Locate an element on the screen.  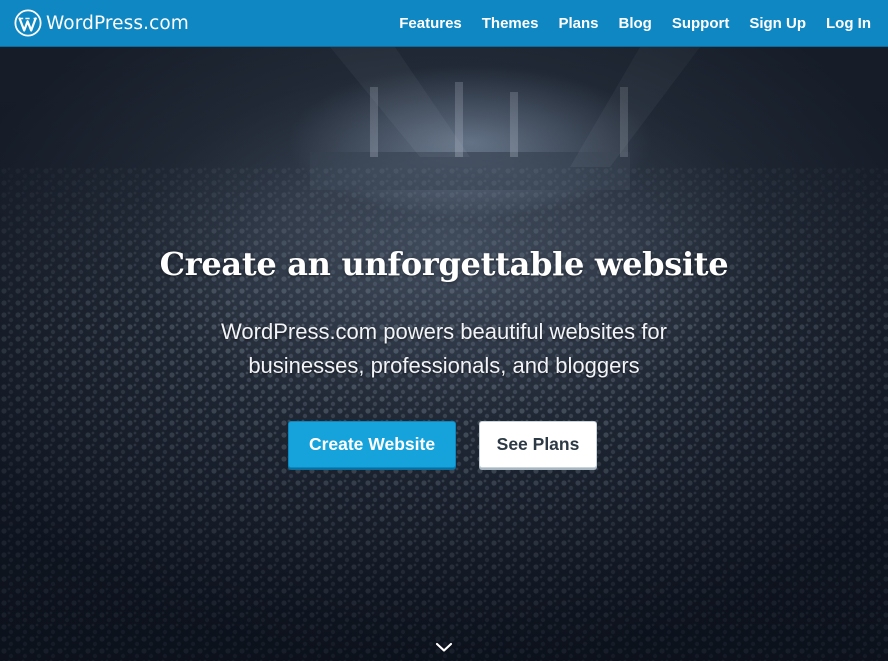
nav-link-log-in: Log In is located at coordinates (848, 23).